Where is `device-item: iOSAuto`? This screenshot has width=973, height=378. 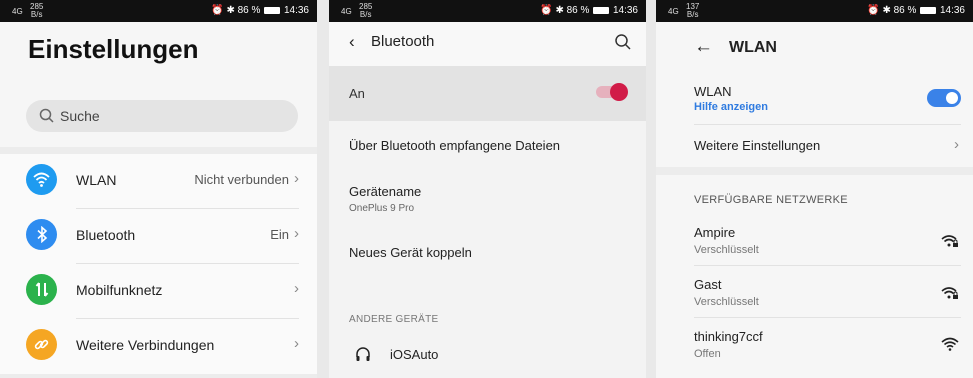
device-item: iOSAuto is located at coordinates (487, 355).